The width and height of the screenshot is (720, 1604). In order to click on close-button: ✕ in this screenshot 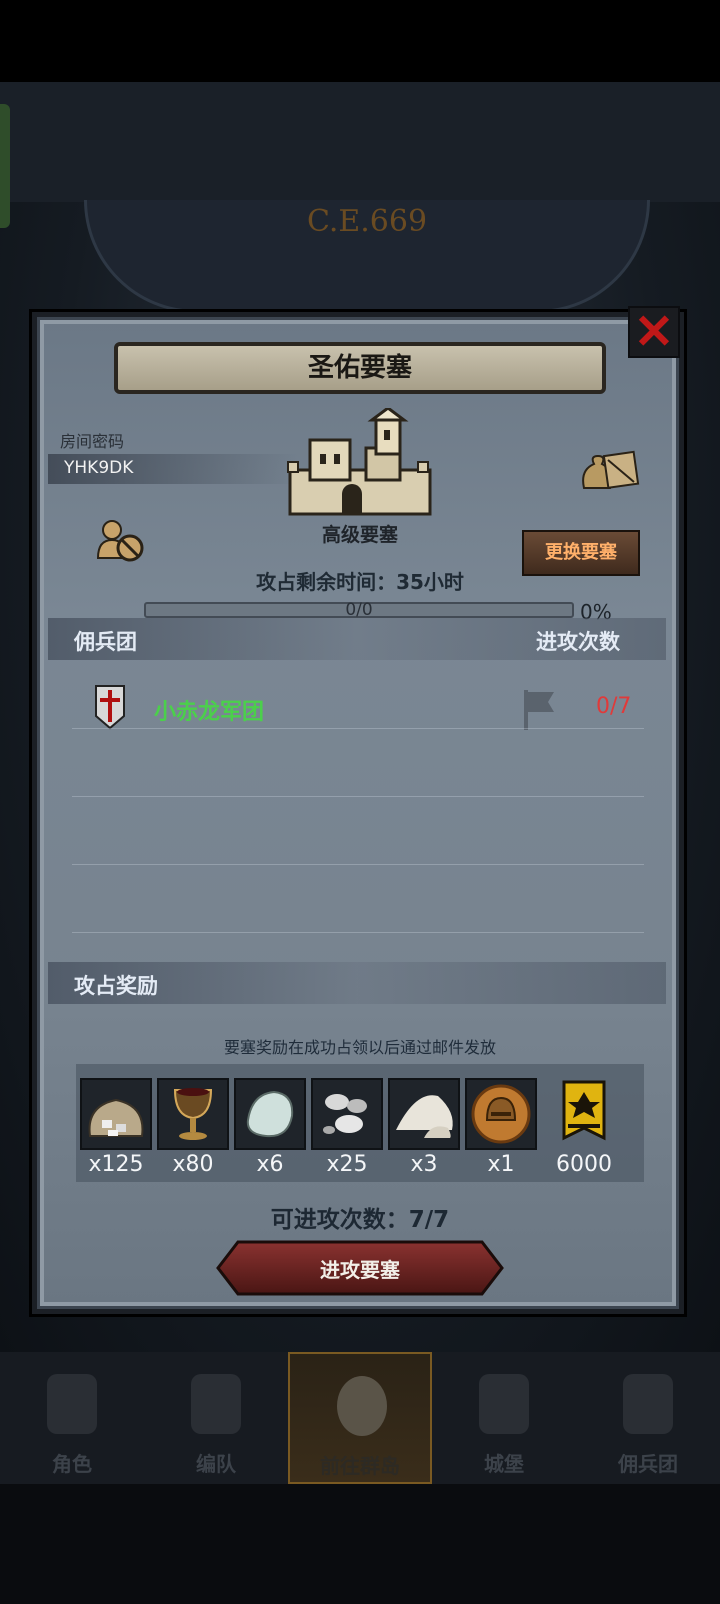, I will do `click(654, 332)`.